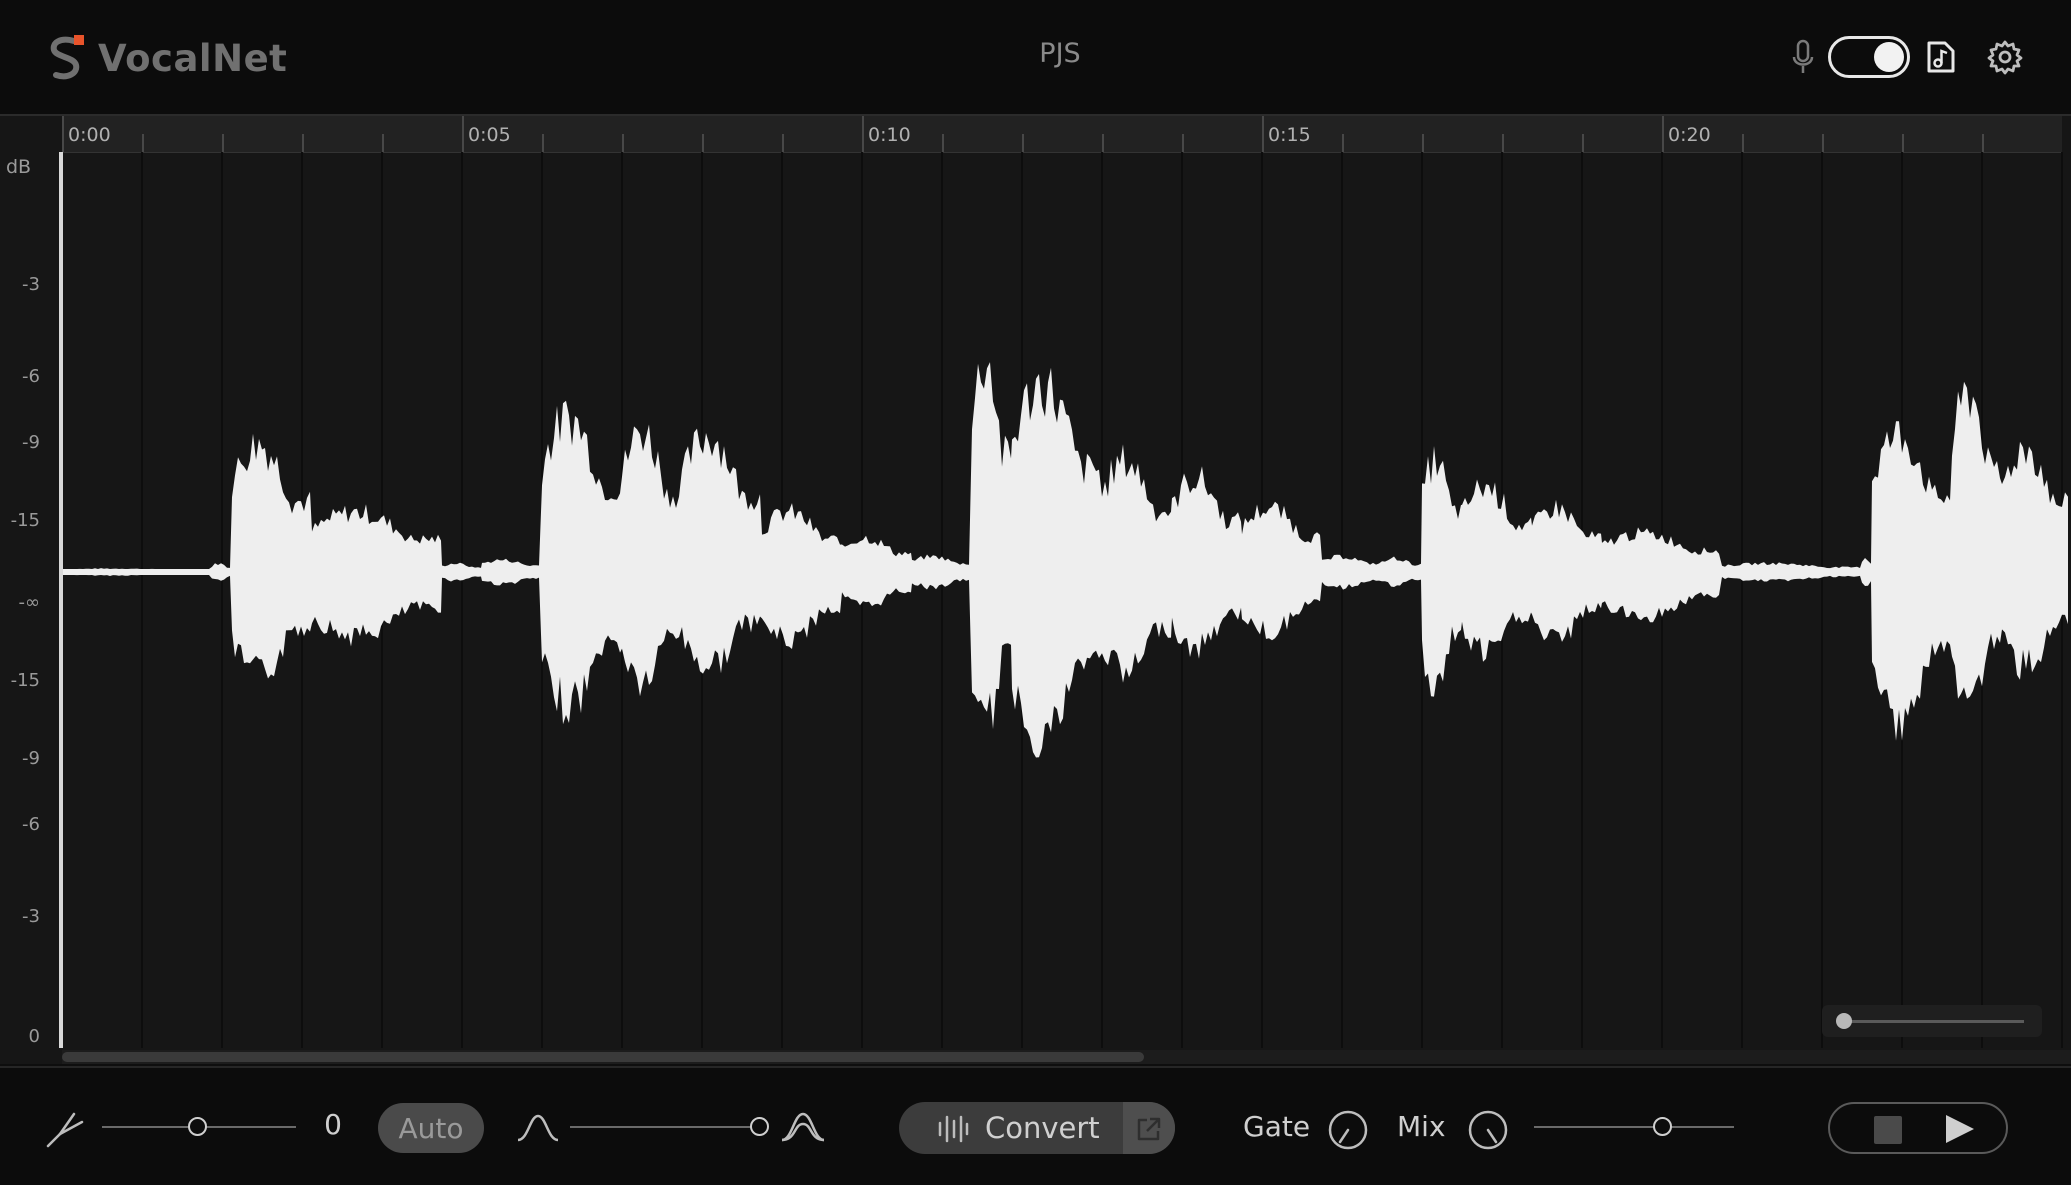 The image size is (2071, 1185). I want to click on zoom-track, so click(1935, 1021).